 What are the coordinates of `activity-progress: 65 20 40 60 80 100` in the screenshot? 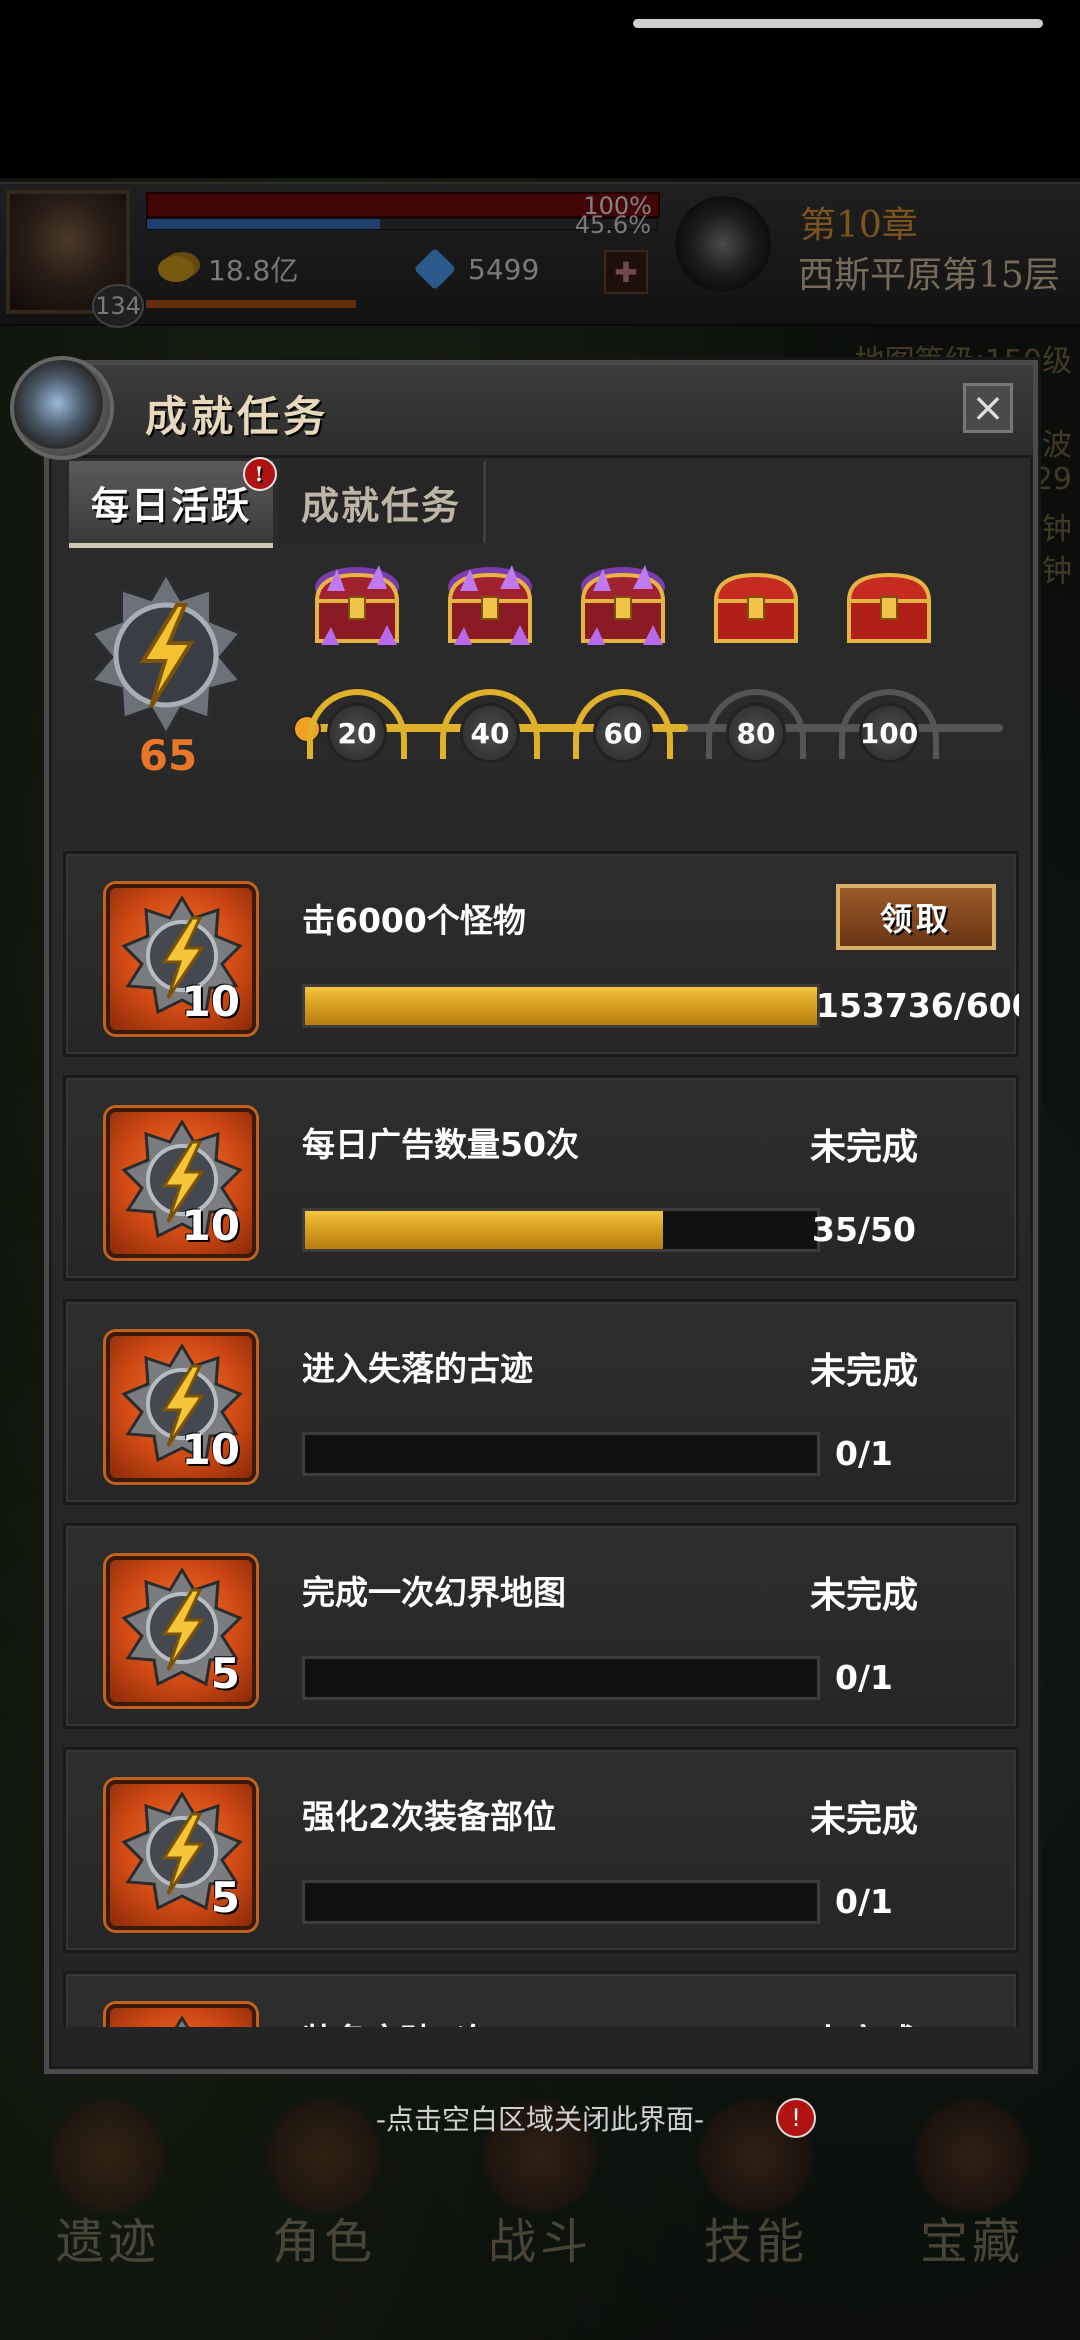 It's located at (541, 686).